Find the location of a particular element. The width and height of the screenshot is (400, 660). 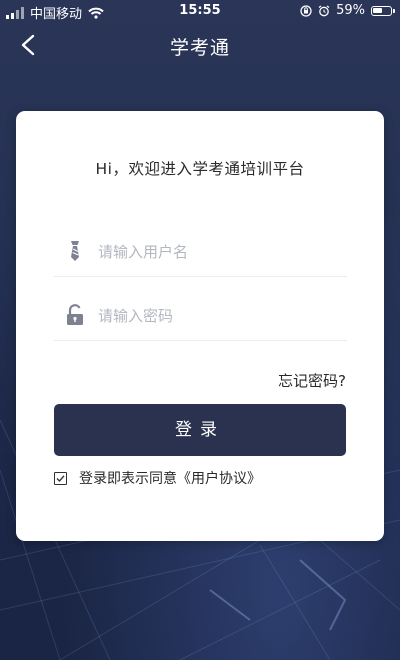

unlock-icon is located at coordinates (75, 314).